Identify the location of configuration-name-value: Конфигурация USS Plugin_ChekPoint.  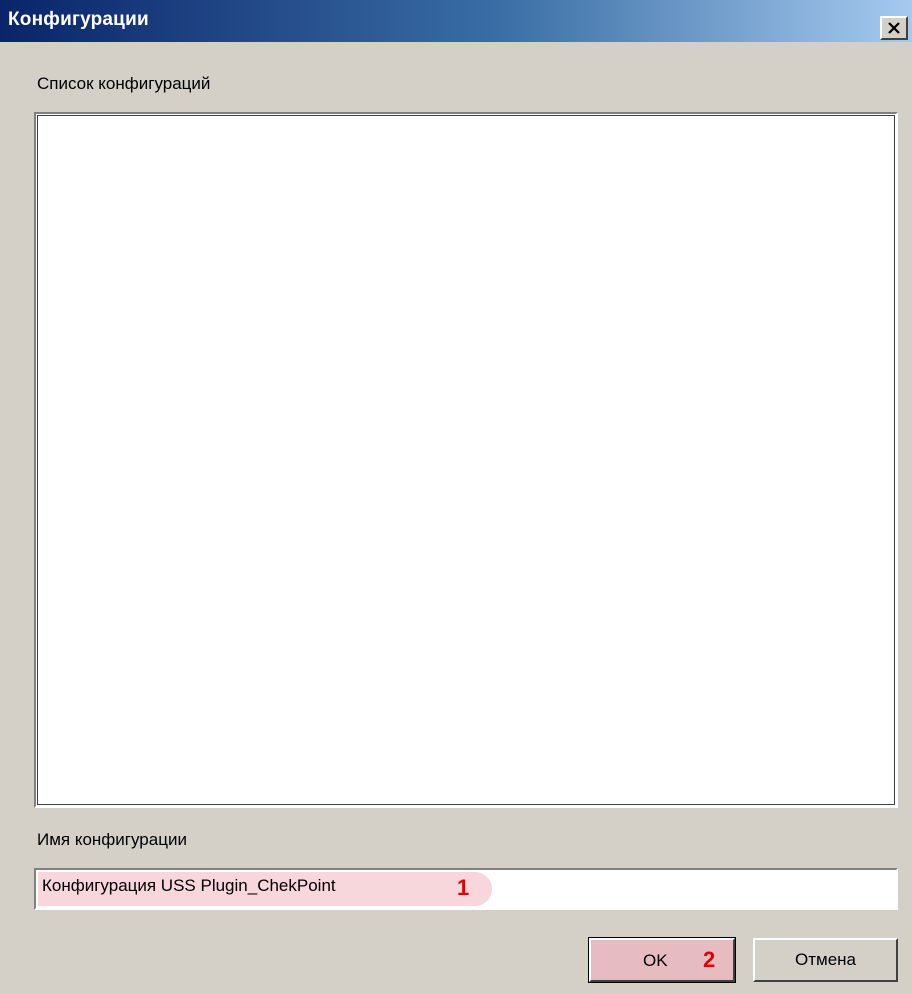
(189, 885).